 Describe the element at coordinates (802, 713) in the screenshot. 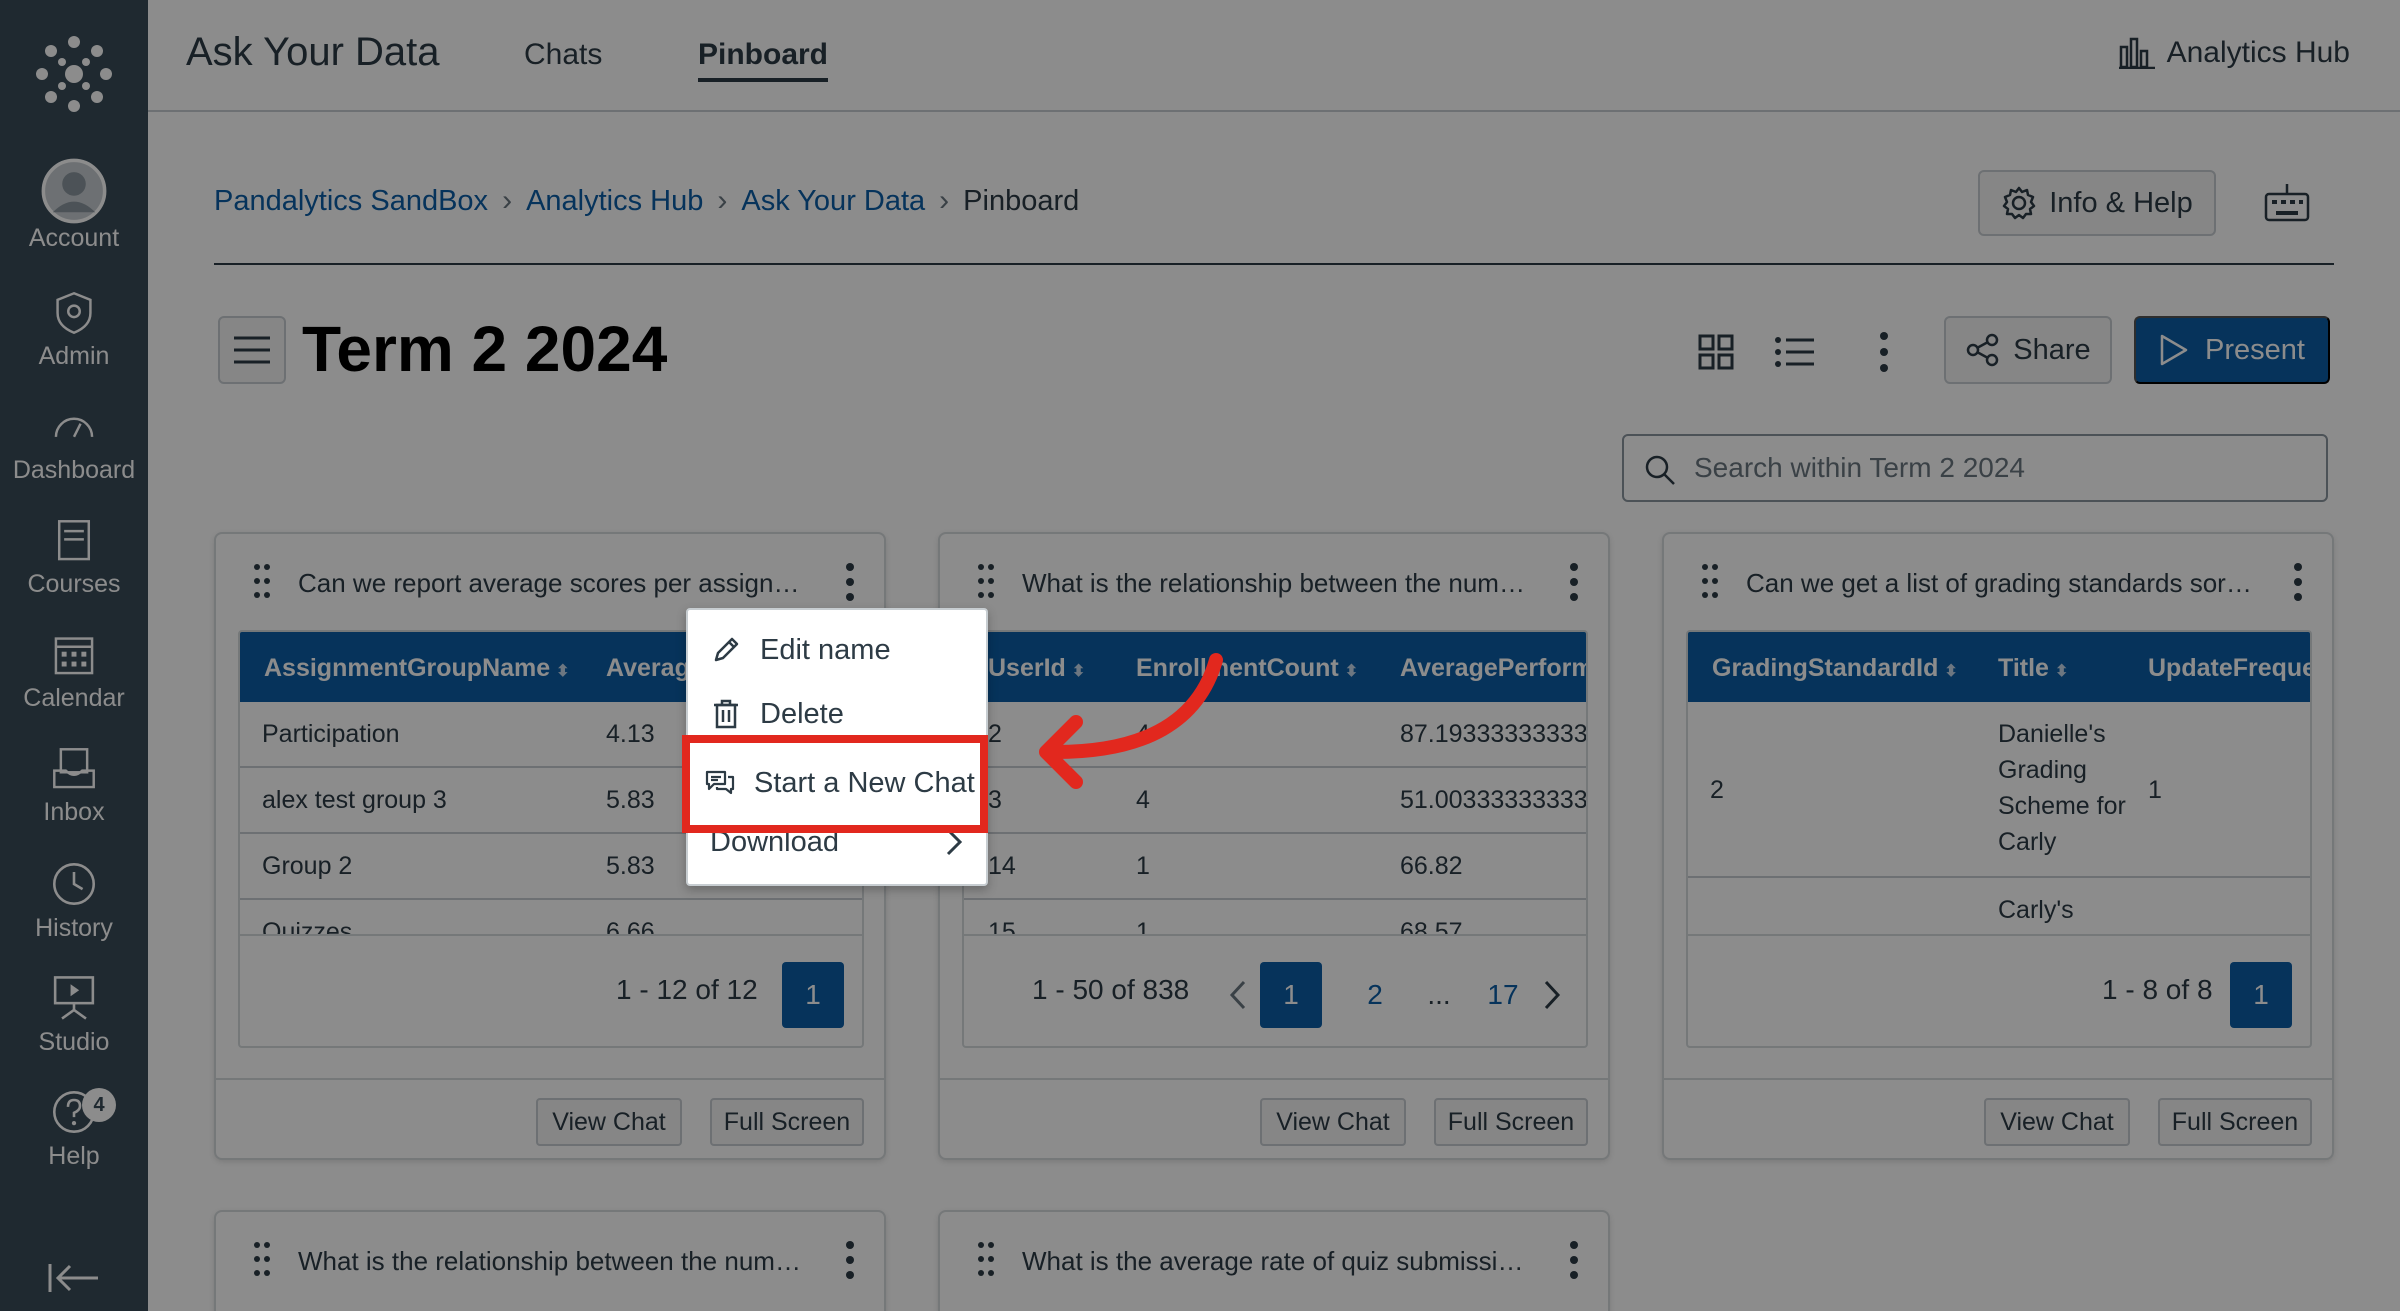

I see `menu-item-label: Delete` at that location.